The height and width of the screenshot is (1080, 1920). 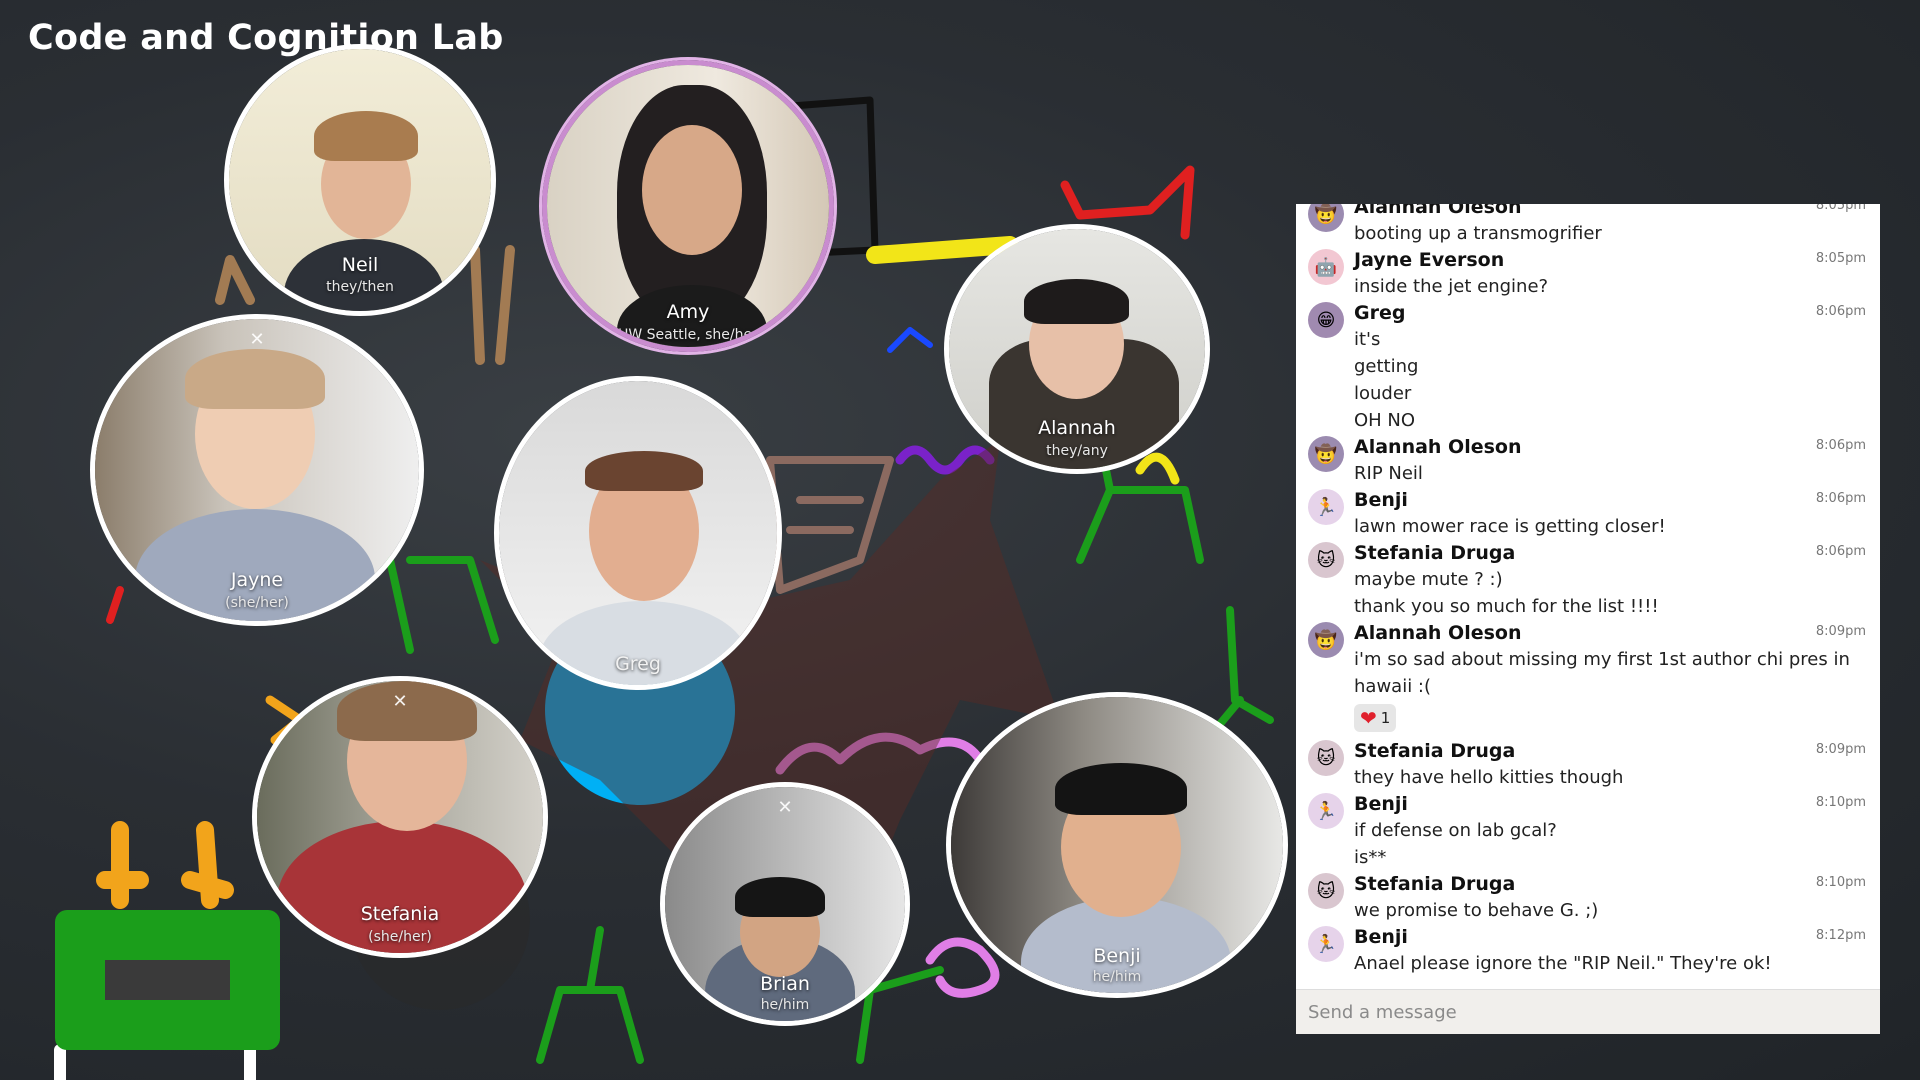 What do you see at coordinates (1380, 313) in the screenshot?
I see `chat-message-author: Greg` at bounding box center [1380, 313].